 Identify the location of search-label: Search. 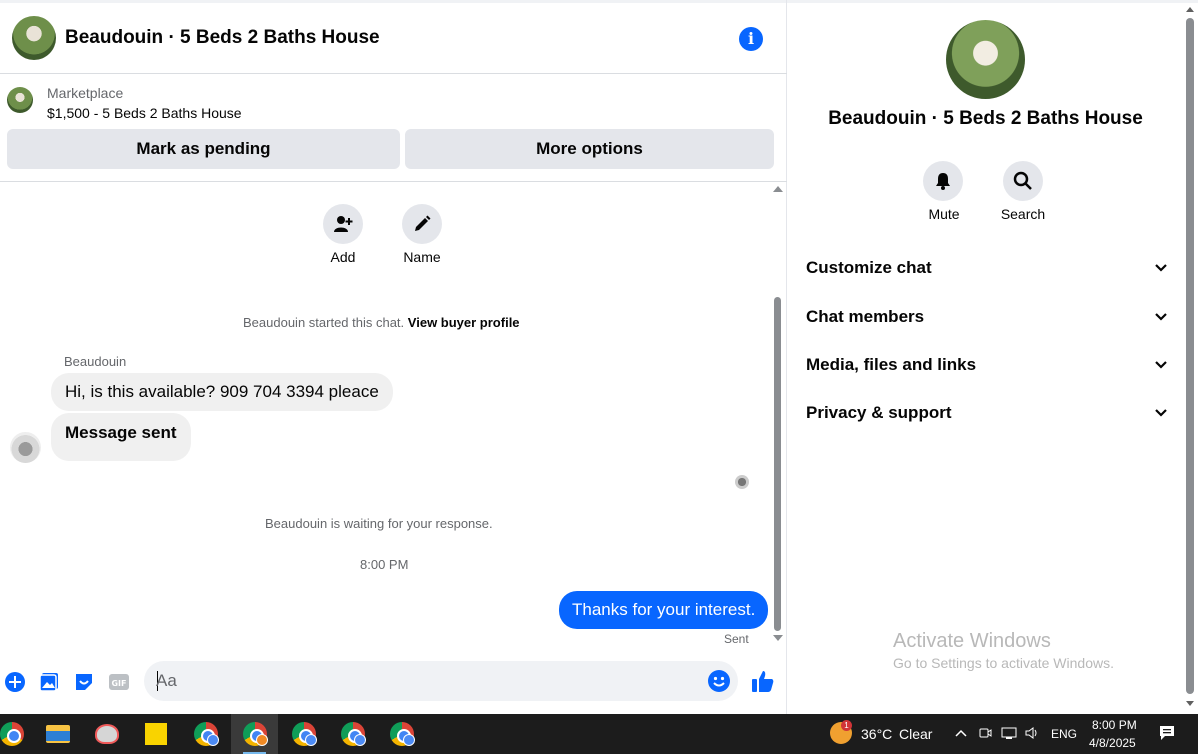
(1023, 214).